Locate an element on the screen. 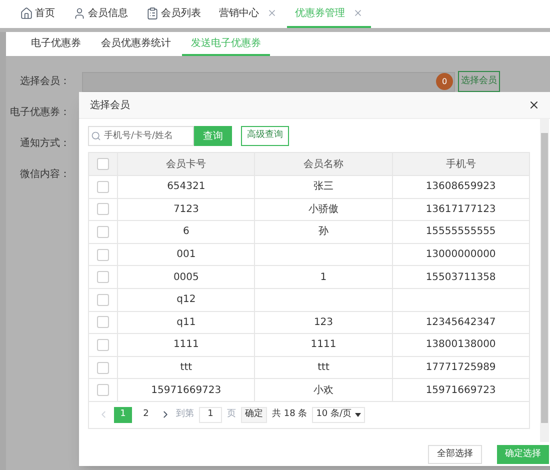 Image resolution: width=550 pixels, height=470 pixels. table-cell-text: 小骄傲 is located at coordinates (323, 209).